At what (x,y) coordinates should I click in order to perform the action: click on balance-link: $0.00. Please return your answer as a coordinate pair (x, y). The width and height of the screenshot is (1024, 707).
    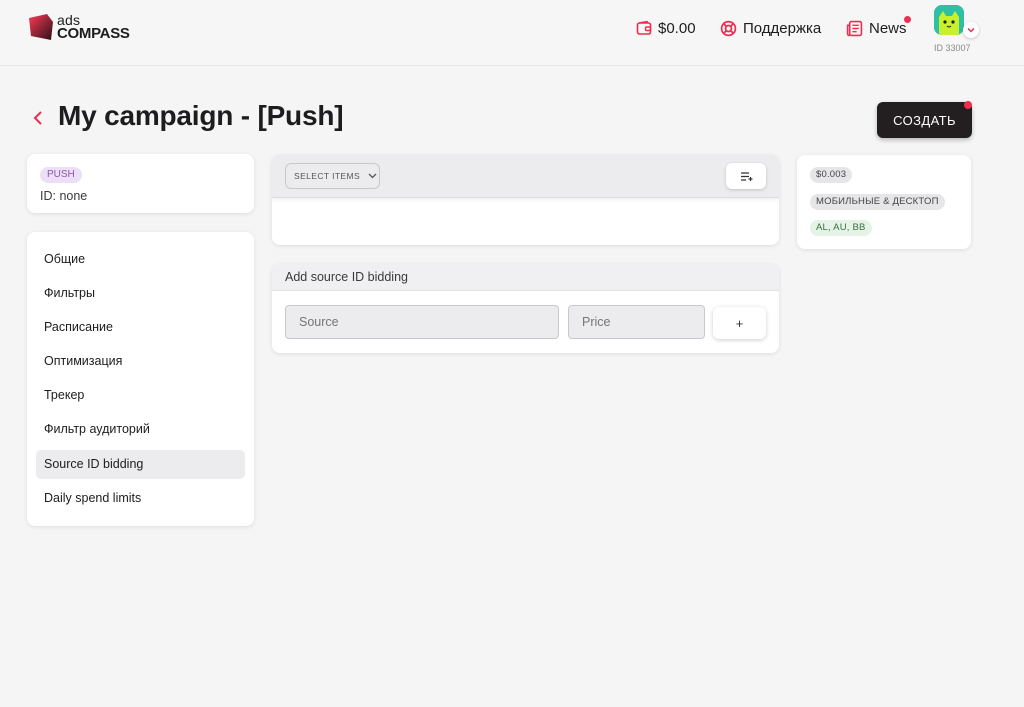
    Looking at the image, I should click on (666, 28).